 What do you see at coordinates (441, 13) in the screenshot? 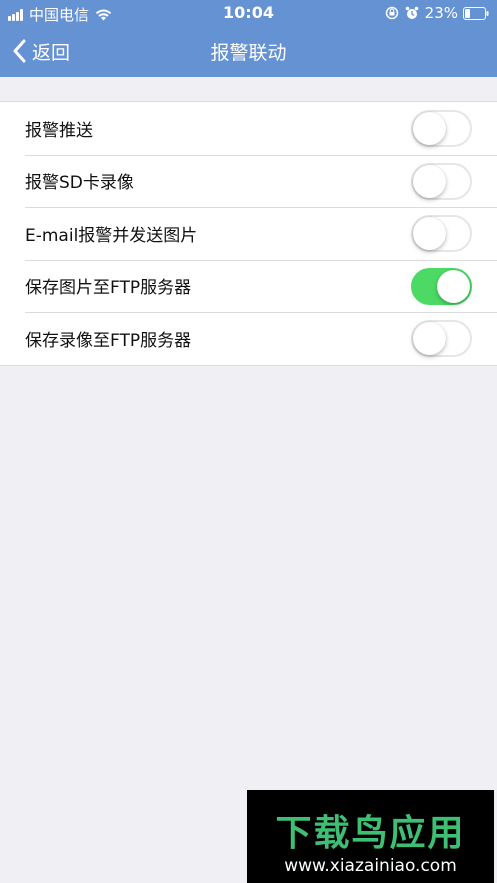
I see `battery-percent: 23%` at bounding box center [441, 13].